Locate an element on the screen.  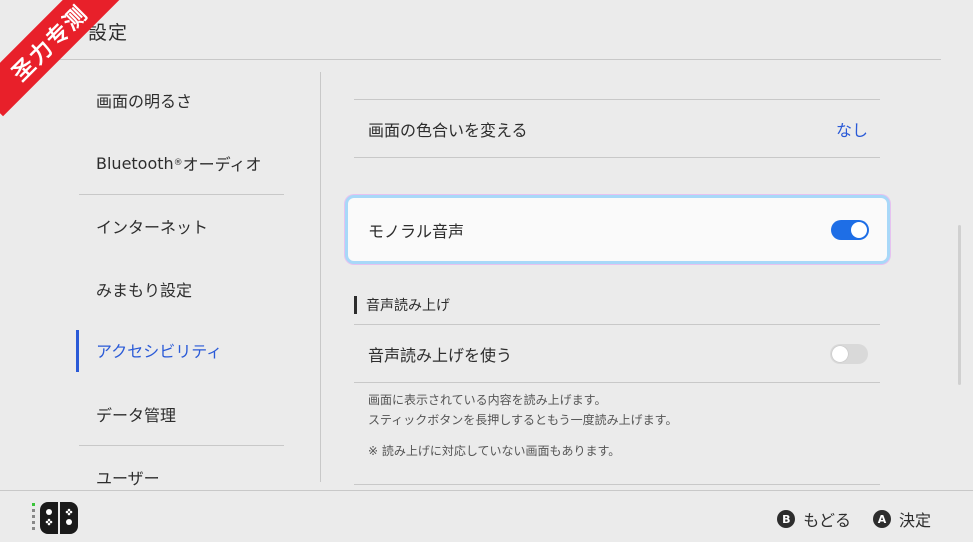
mono-audio-label: モノラル音声 is located at coordinates (416, 231).